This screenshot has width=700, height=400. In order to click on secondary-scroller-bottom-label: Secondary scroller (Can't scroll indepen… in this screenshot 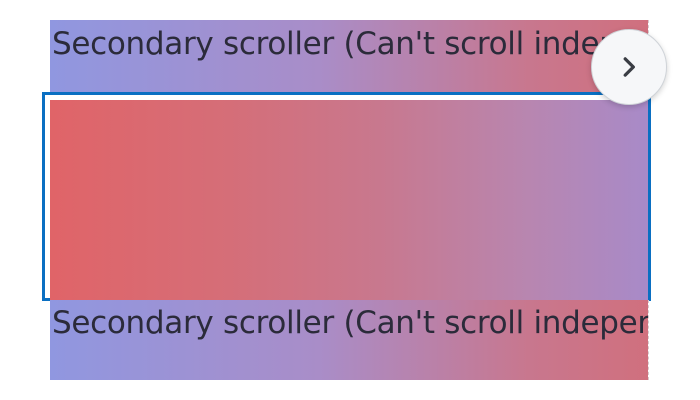, I will do `click(350, 323)`.